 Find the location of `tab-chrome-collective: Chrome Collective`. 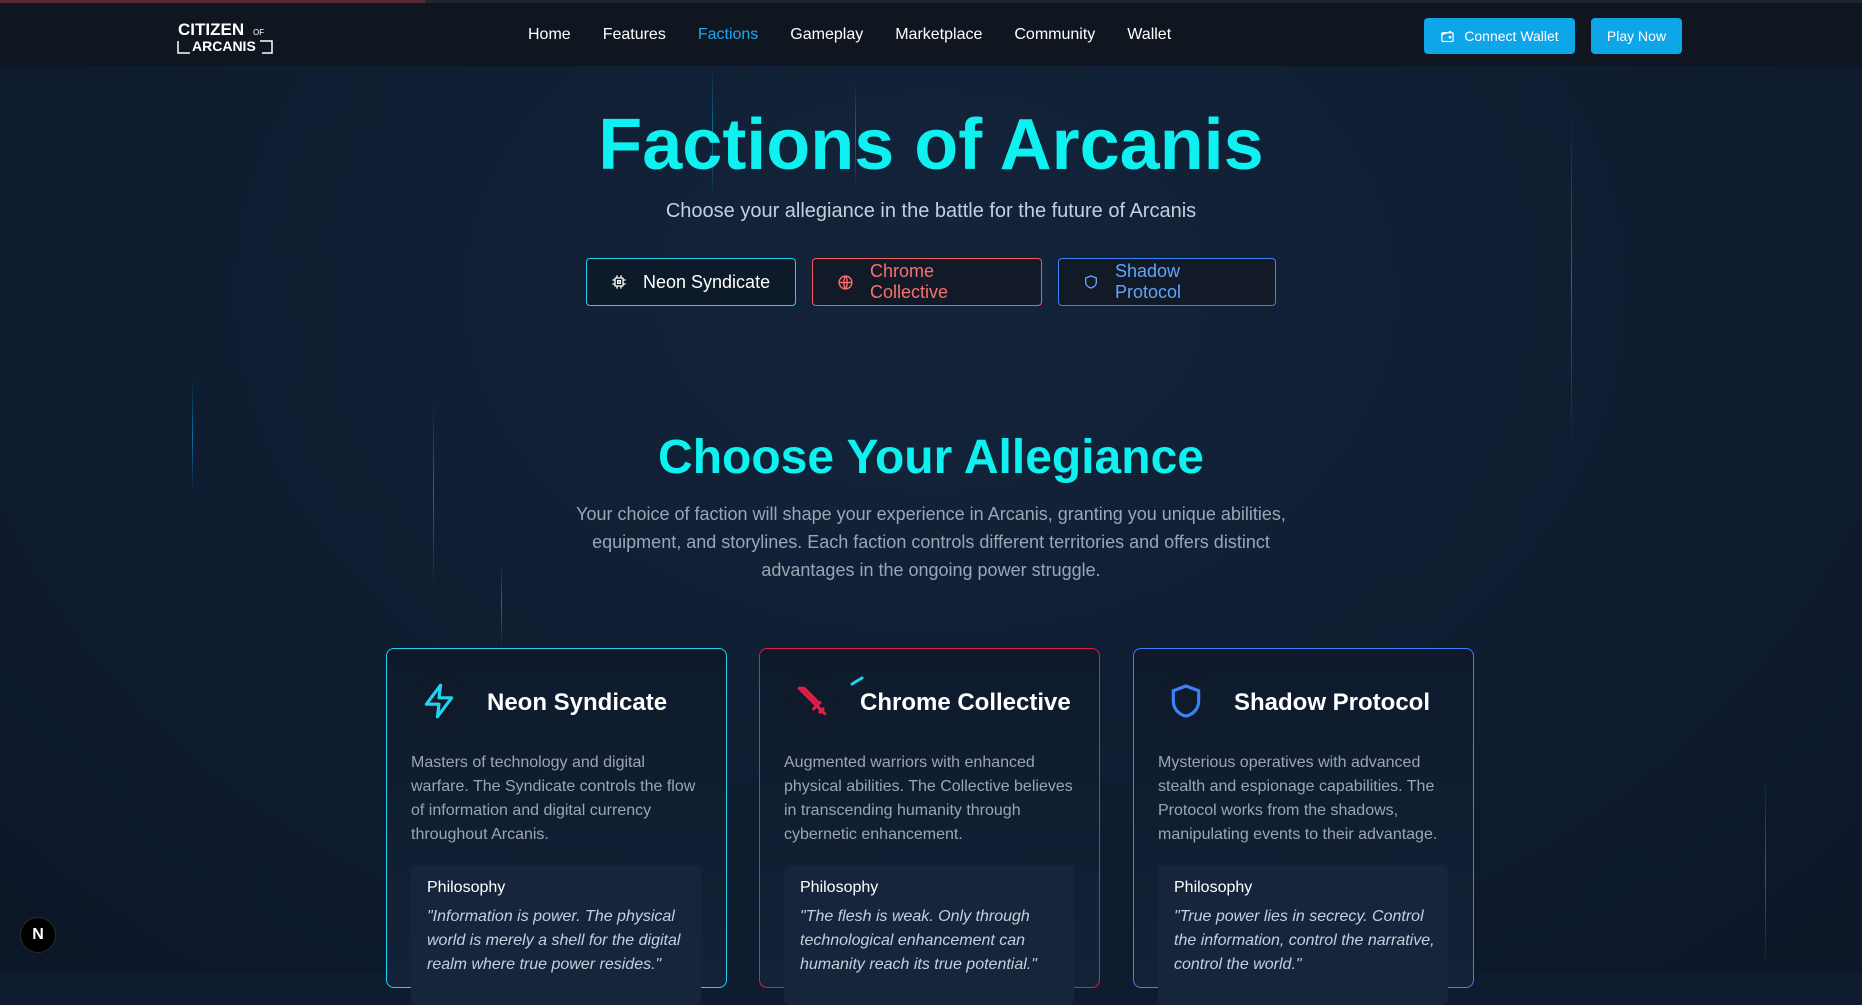

tab-chrome-collective: Chrome Collective is located at coordinates (927, 282).